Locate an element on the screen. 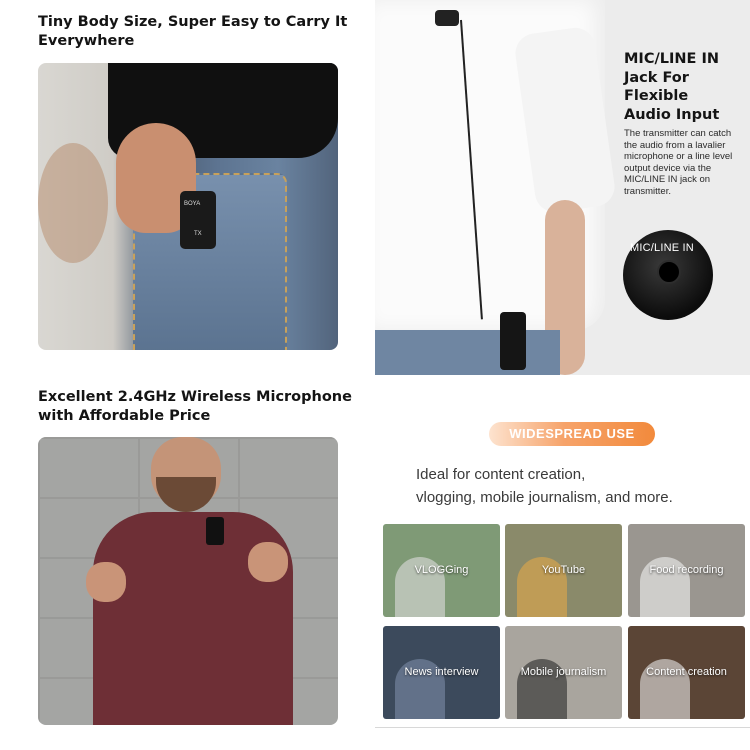  mic-line-in-title-line3: Flexible is located at coordinates (656, 96).